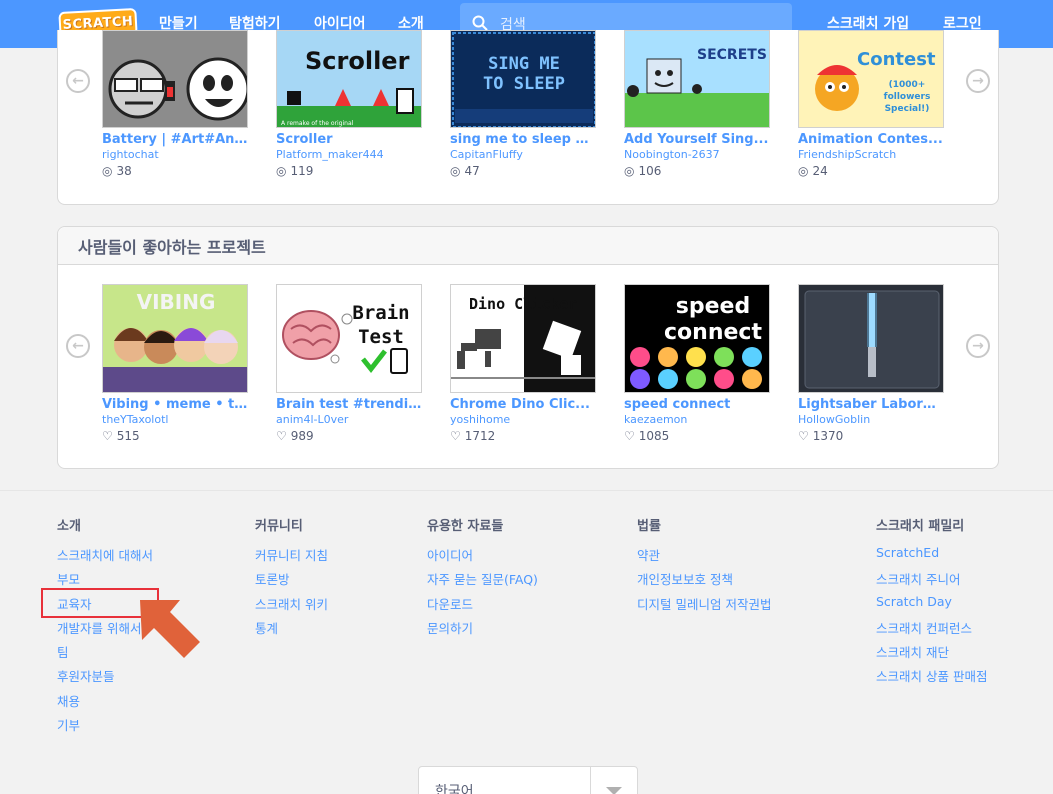 This screenshot has height=794, width=1053. What do you see at coordinates (482, 557) in the screenshot?
I see `footer-link-ideas: 아이디어` at bounding box center [482, 557].